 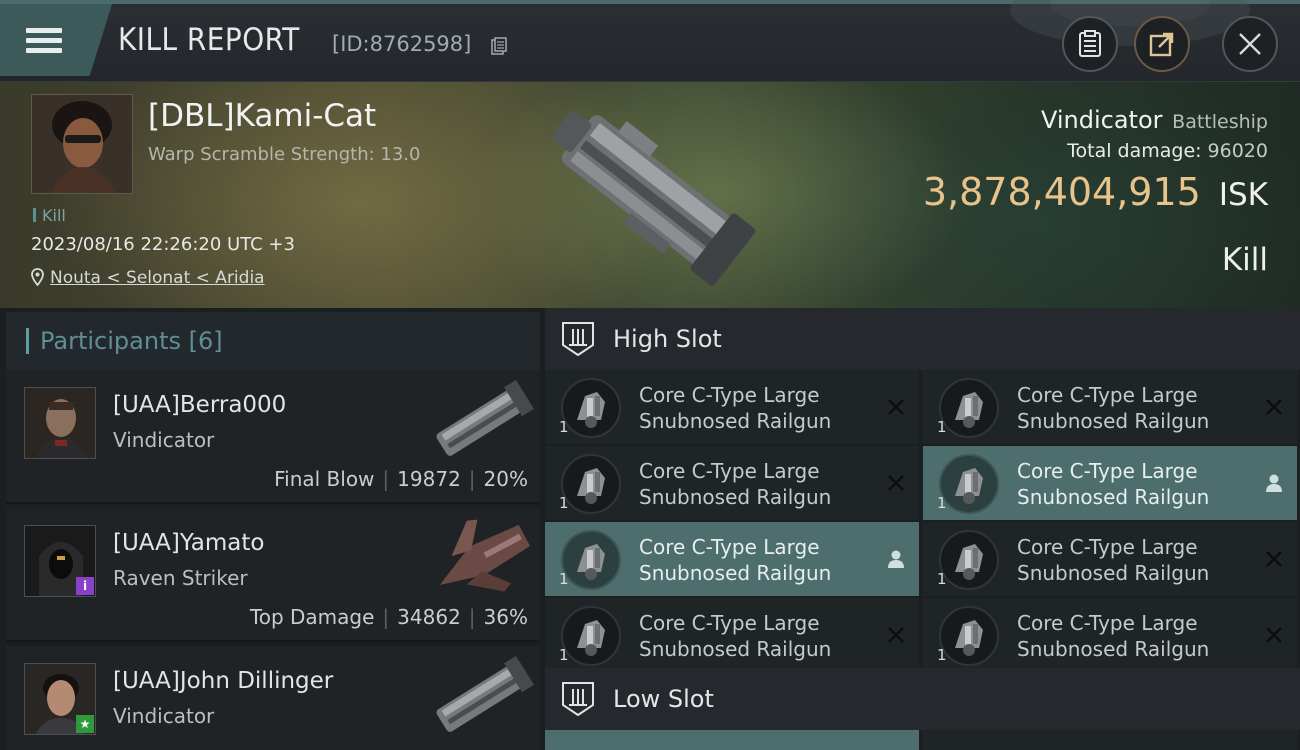 I want to click on close-icon, so click(x=1250, y=44).